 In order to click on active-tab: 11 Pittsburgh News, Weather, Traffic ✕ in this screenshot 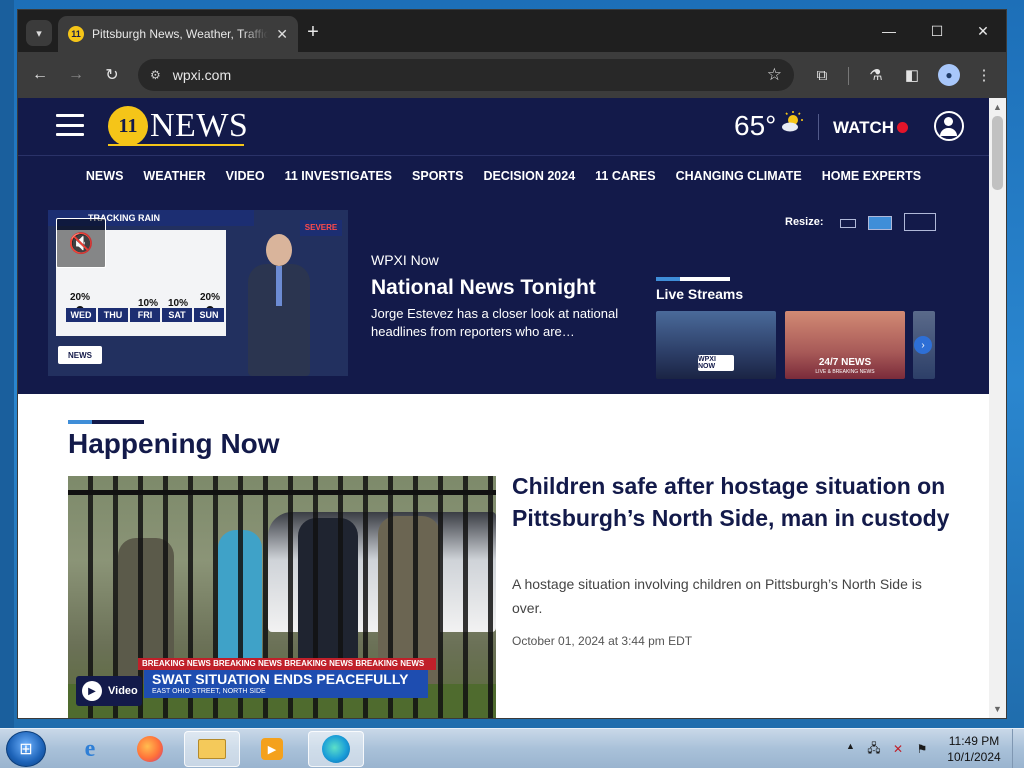, I will do `click(178, 34)`.